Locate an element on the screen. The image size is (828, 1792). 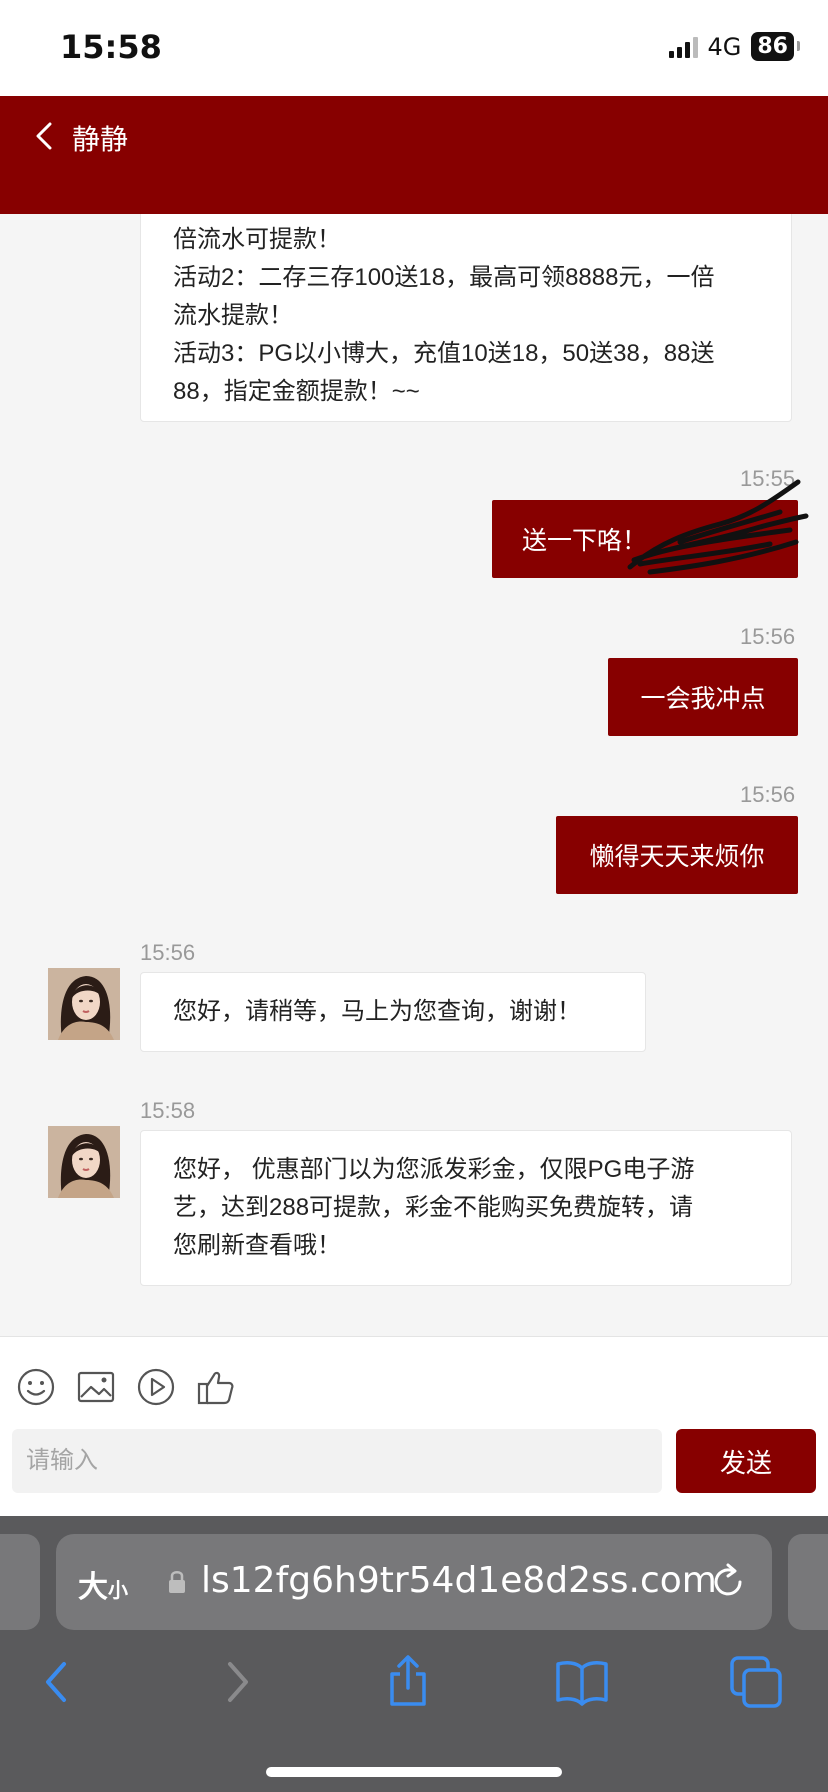
video-icon is located at coordinates (156, 1387).